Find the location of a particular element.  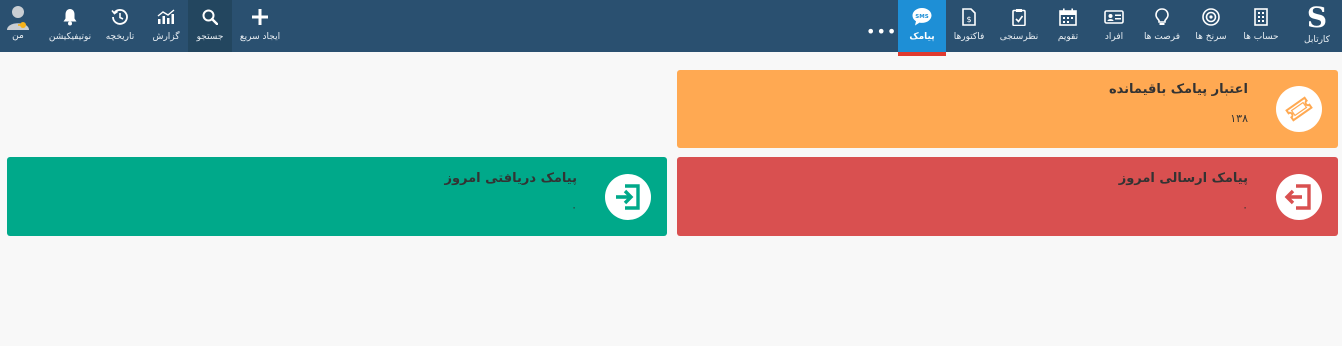

card-received-sms-today: پیامک دریافتی امروز ۰ is located at coordinates (337, 196).